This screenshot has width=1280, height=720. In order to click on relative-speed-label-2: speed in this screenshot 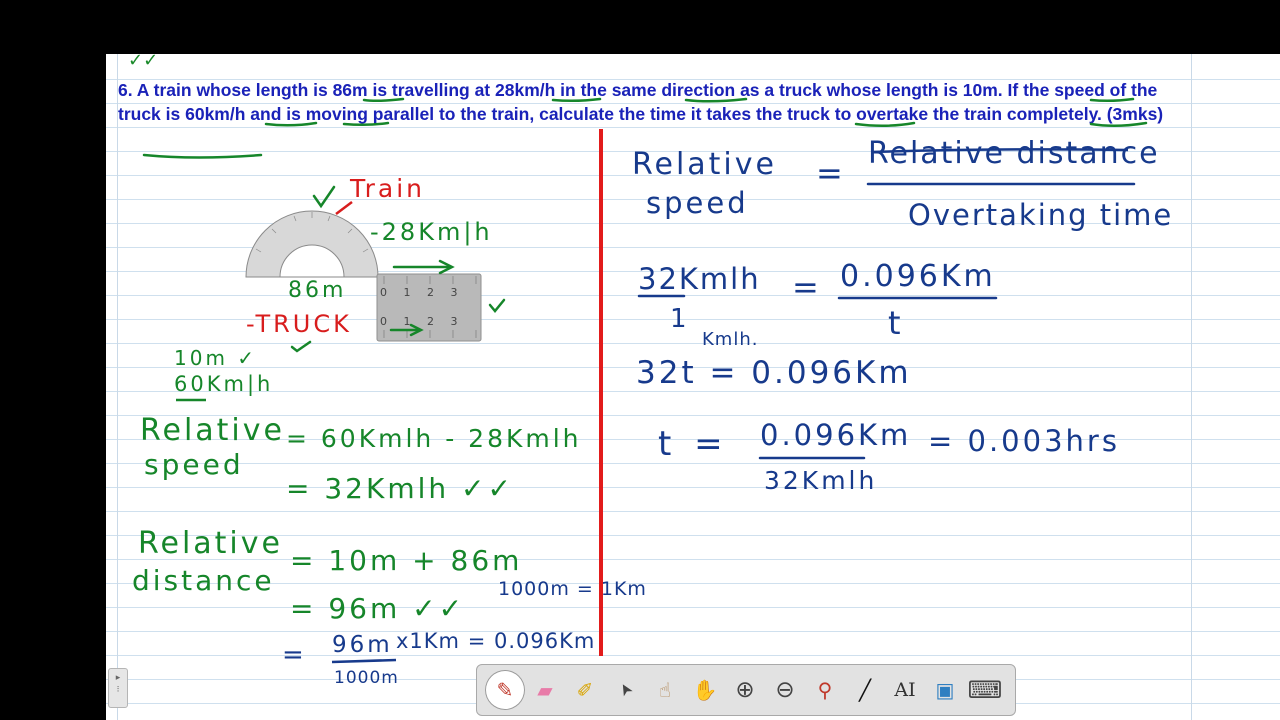, I will do `click(194, 464)`.